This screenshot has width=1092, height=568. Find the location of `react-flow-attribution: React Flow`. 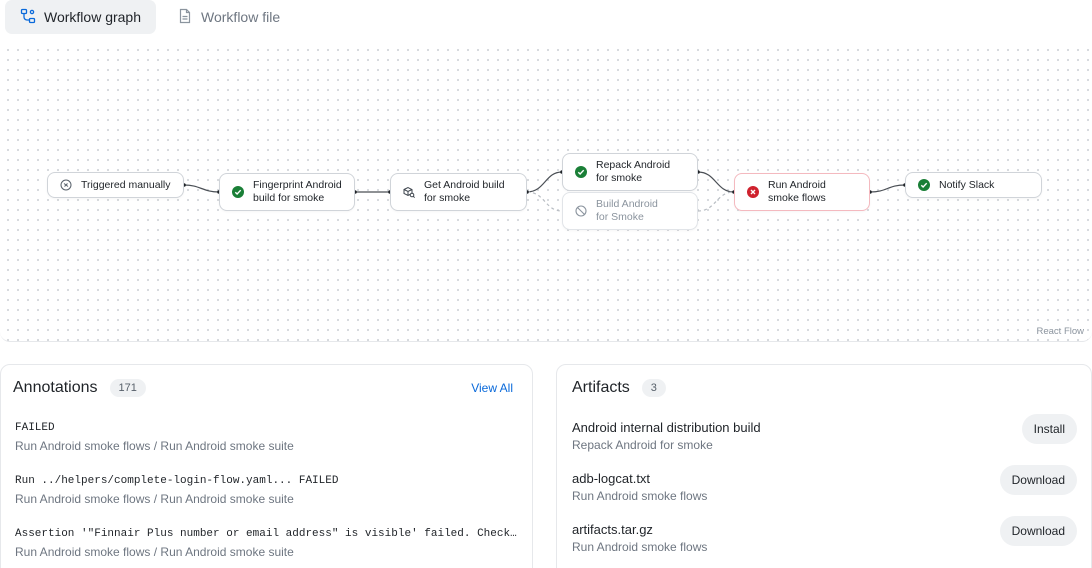

react-flow-attribution: React Flow is located at coordinates (1060, 331).